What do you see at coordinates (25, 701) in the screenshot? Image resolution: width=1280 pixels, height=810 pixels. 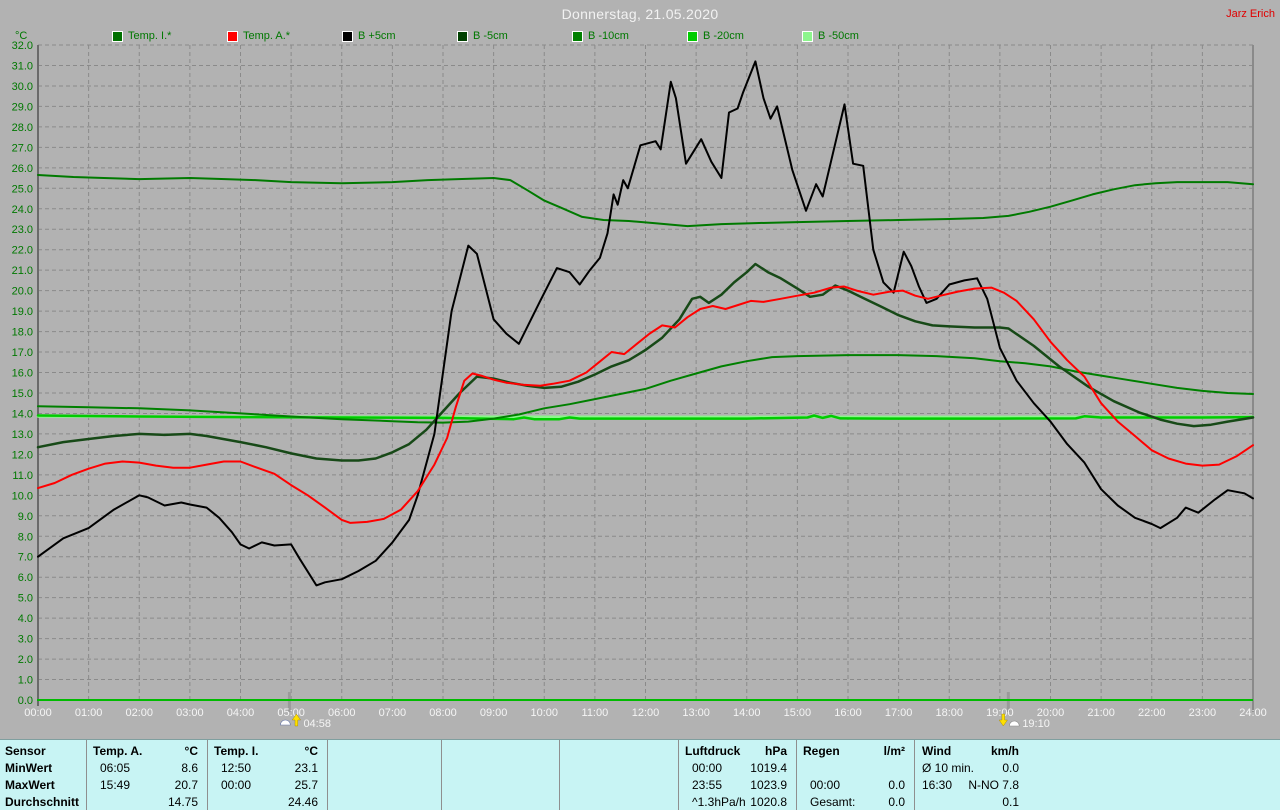 I see `y-tick-label: 0.0` at bounding box center [25, 701].